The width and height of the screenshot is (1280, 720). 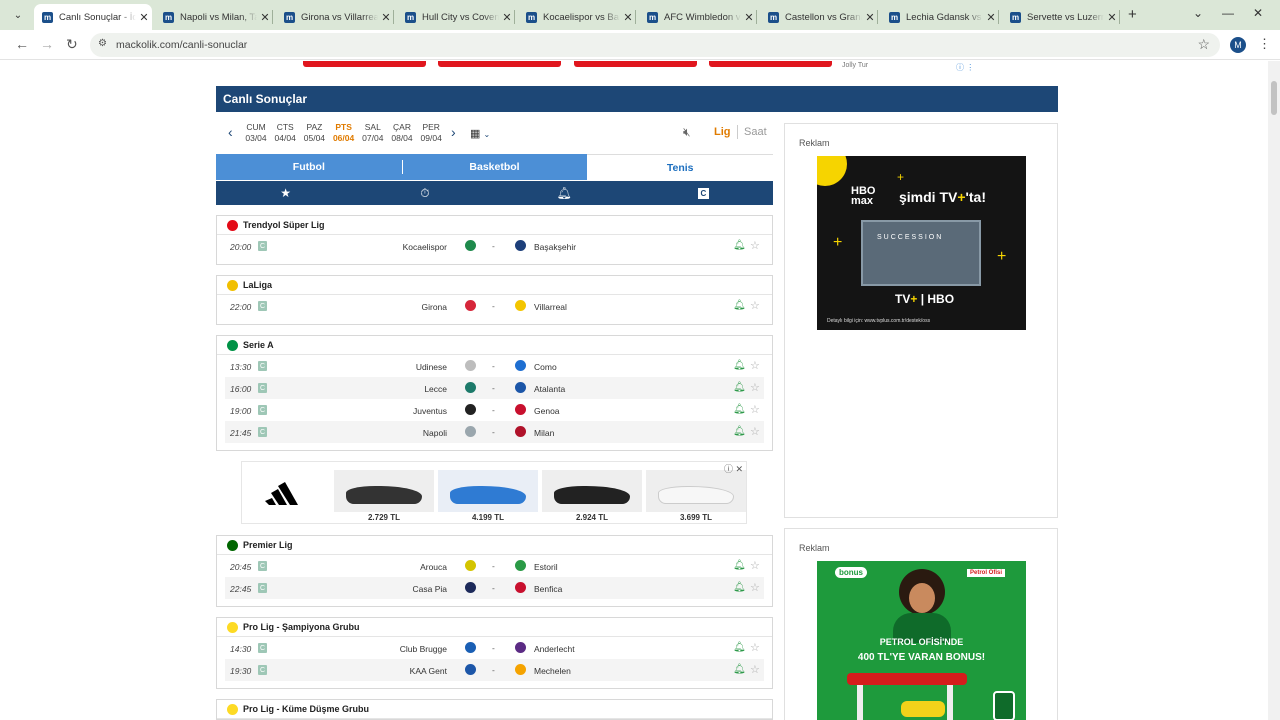 I want to click on toggle-saat: Saat, so click(x=755, y=132).